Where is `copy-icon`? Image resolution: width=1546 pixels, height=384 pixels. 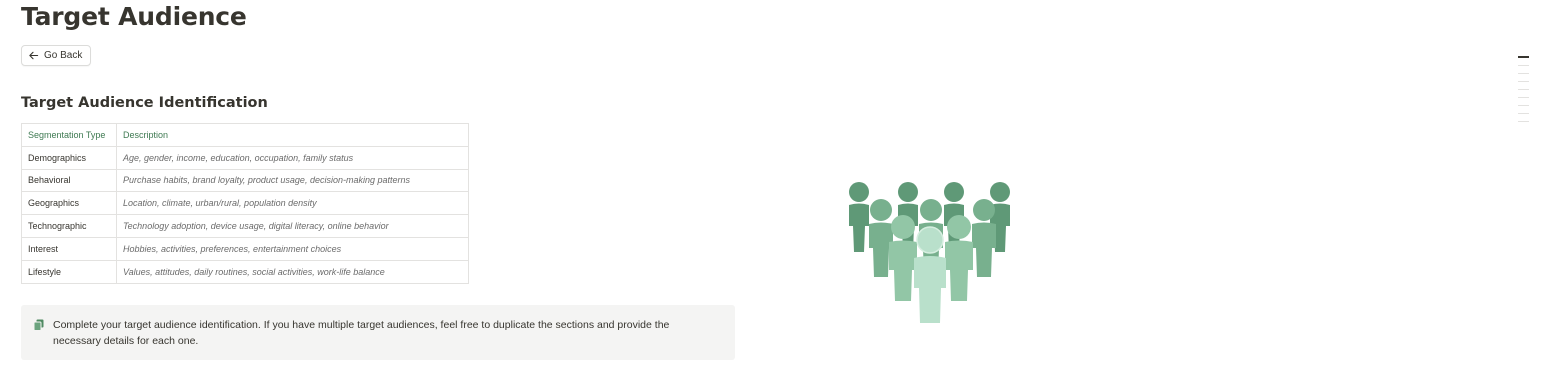
copy-icon is located at coordinates (39, 339).